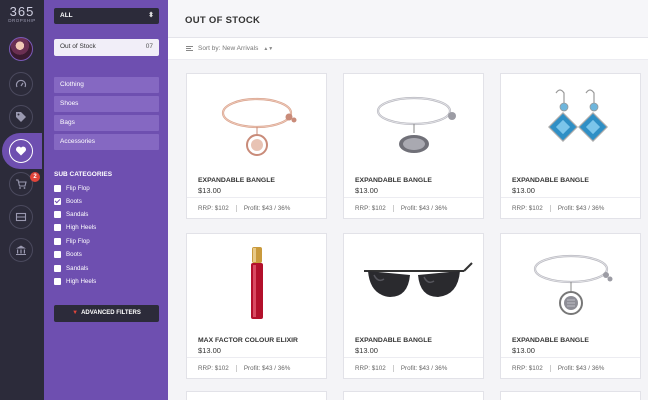 The width and height of the screenshot is (648, 400). What do you see at coordinates (256, 283) in the screenshot?
I see `product-image-lip-gloss` at bounding box center [256, 283].